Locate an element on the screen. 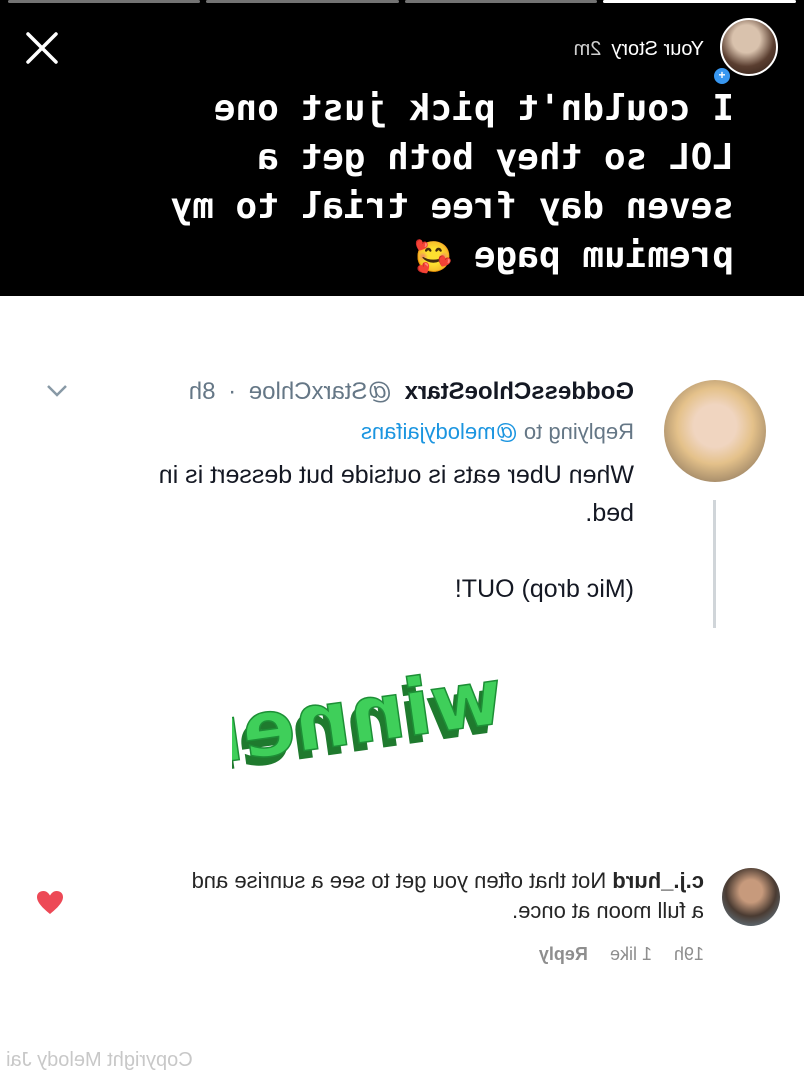  story-time: 2m is located at coordinates (587, 49).